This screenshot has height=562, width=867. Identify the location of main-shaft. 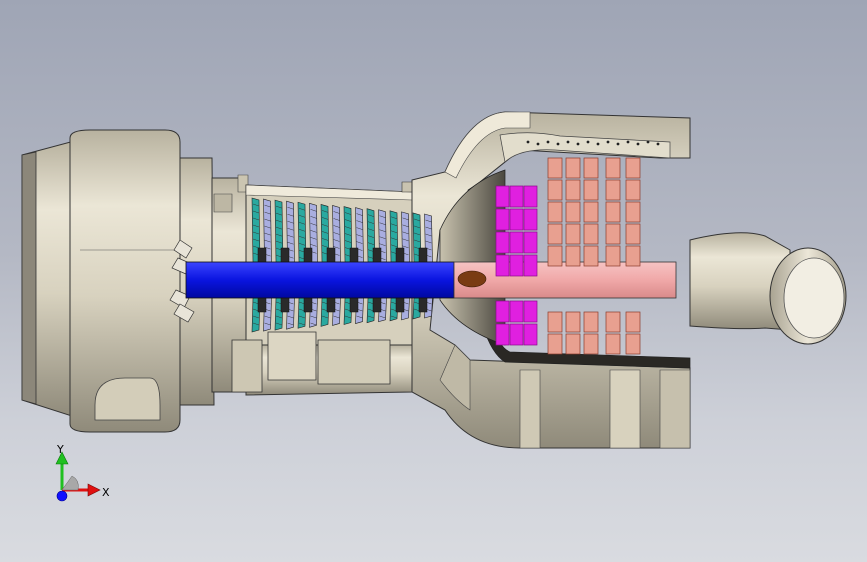
(320, 280).